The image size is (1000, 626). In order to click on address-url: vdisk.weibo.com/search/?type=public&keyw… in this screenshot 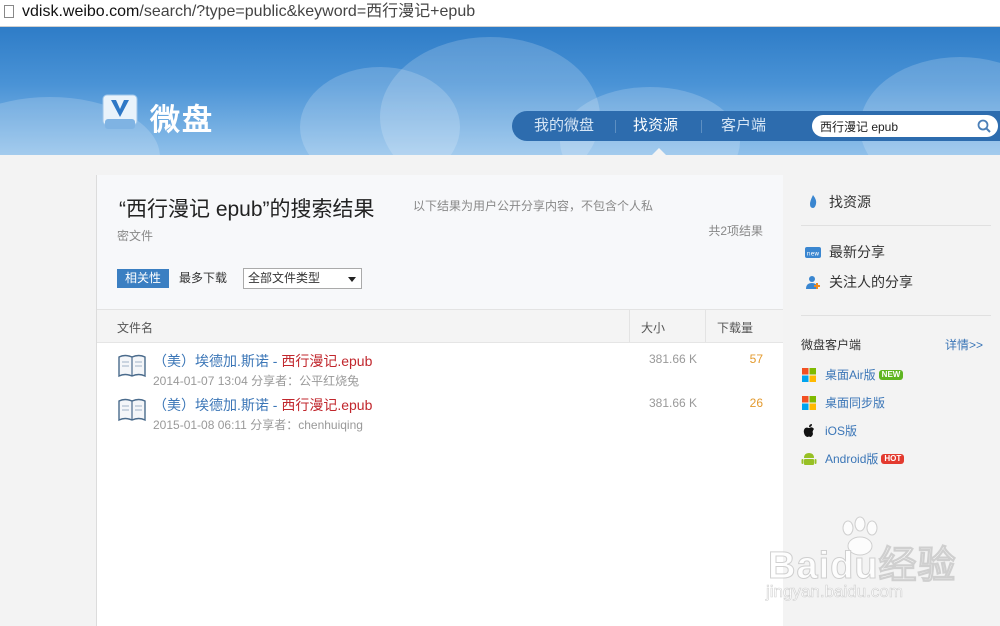, I will do `click(248, 12)`.